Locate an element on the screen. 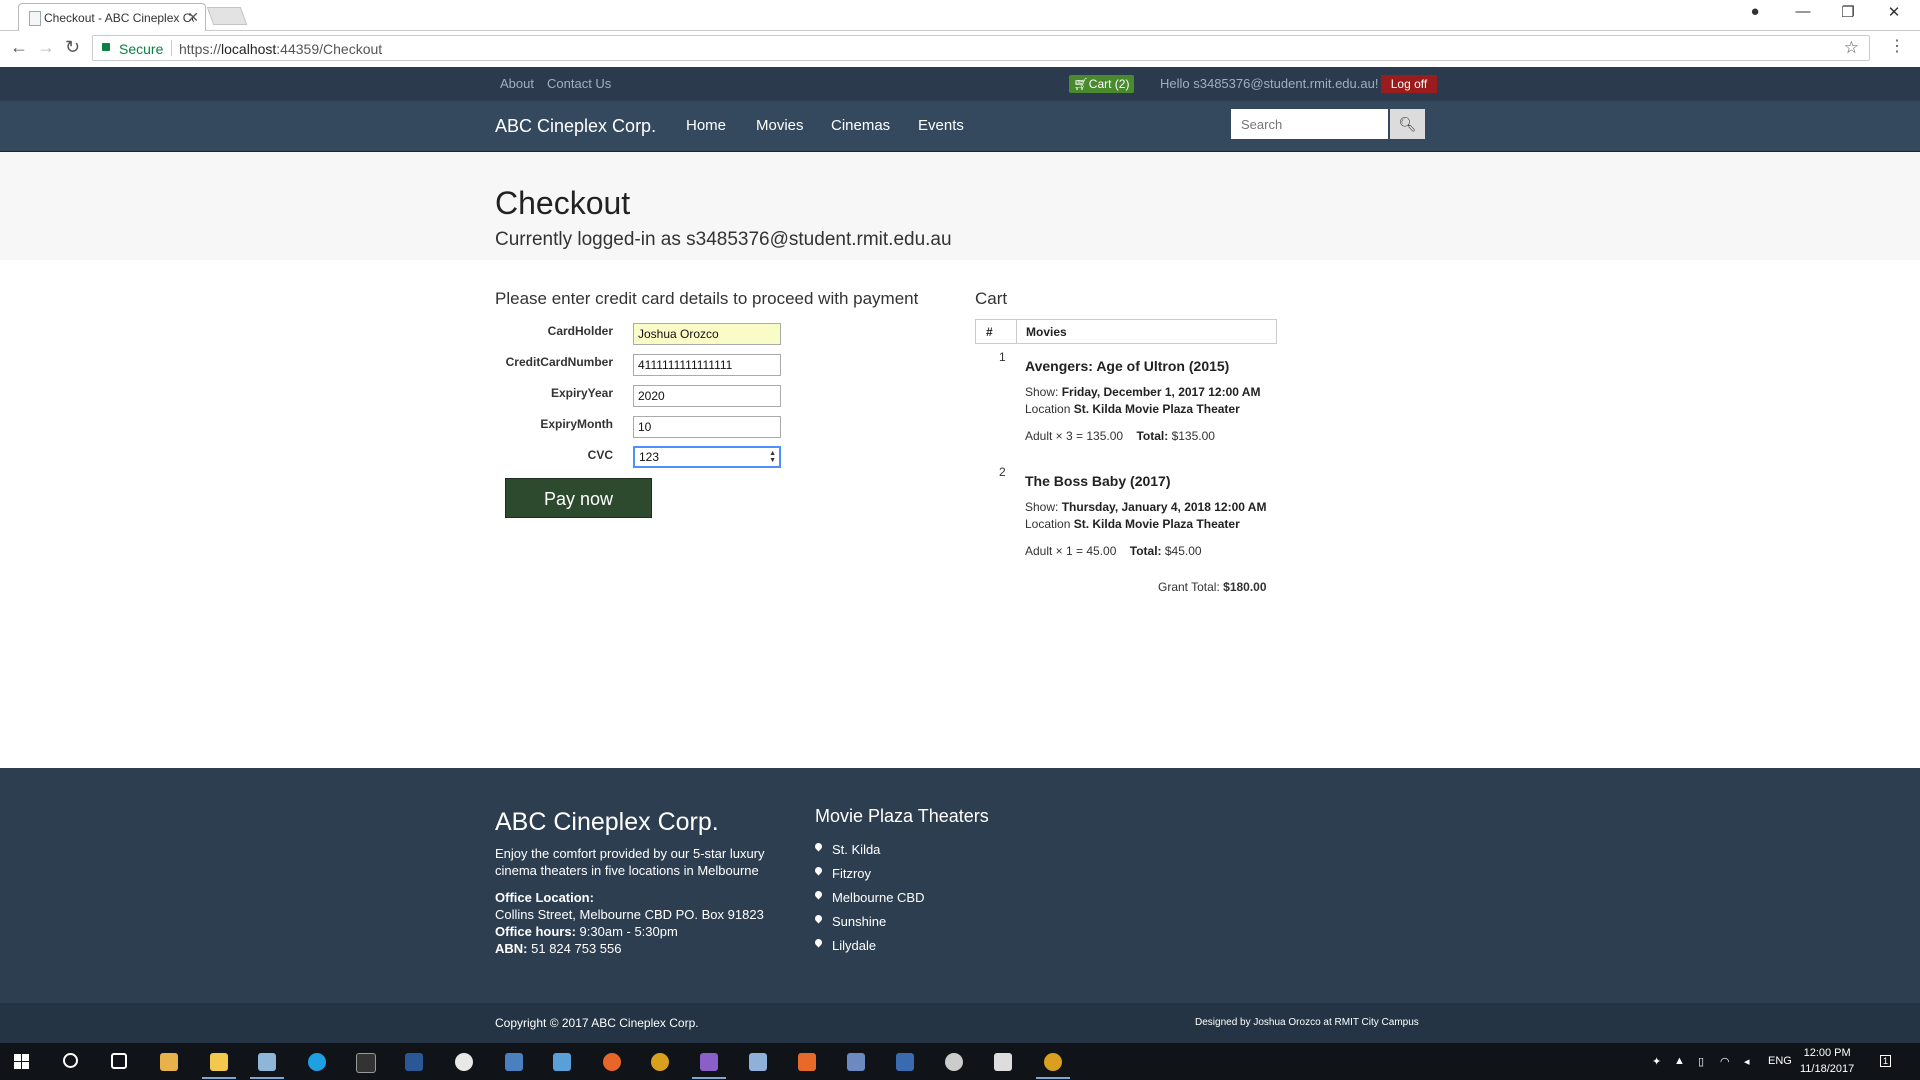 This screenshot has width=1920, height=1080. nav-movies: Movies is located at coordinates (780, 125).